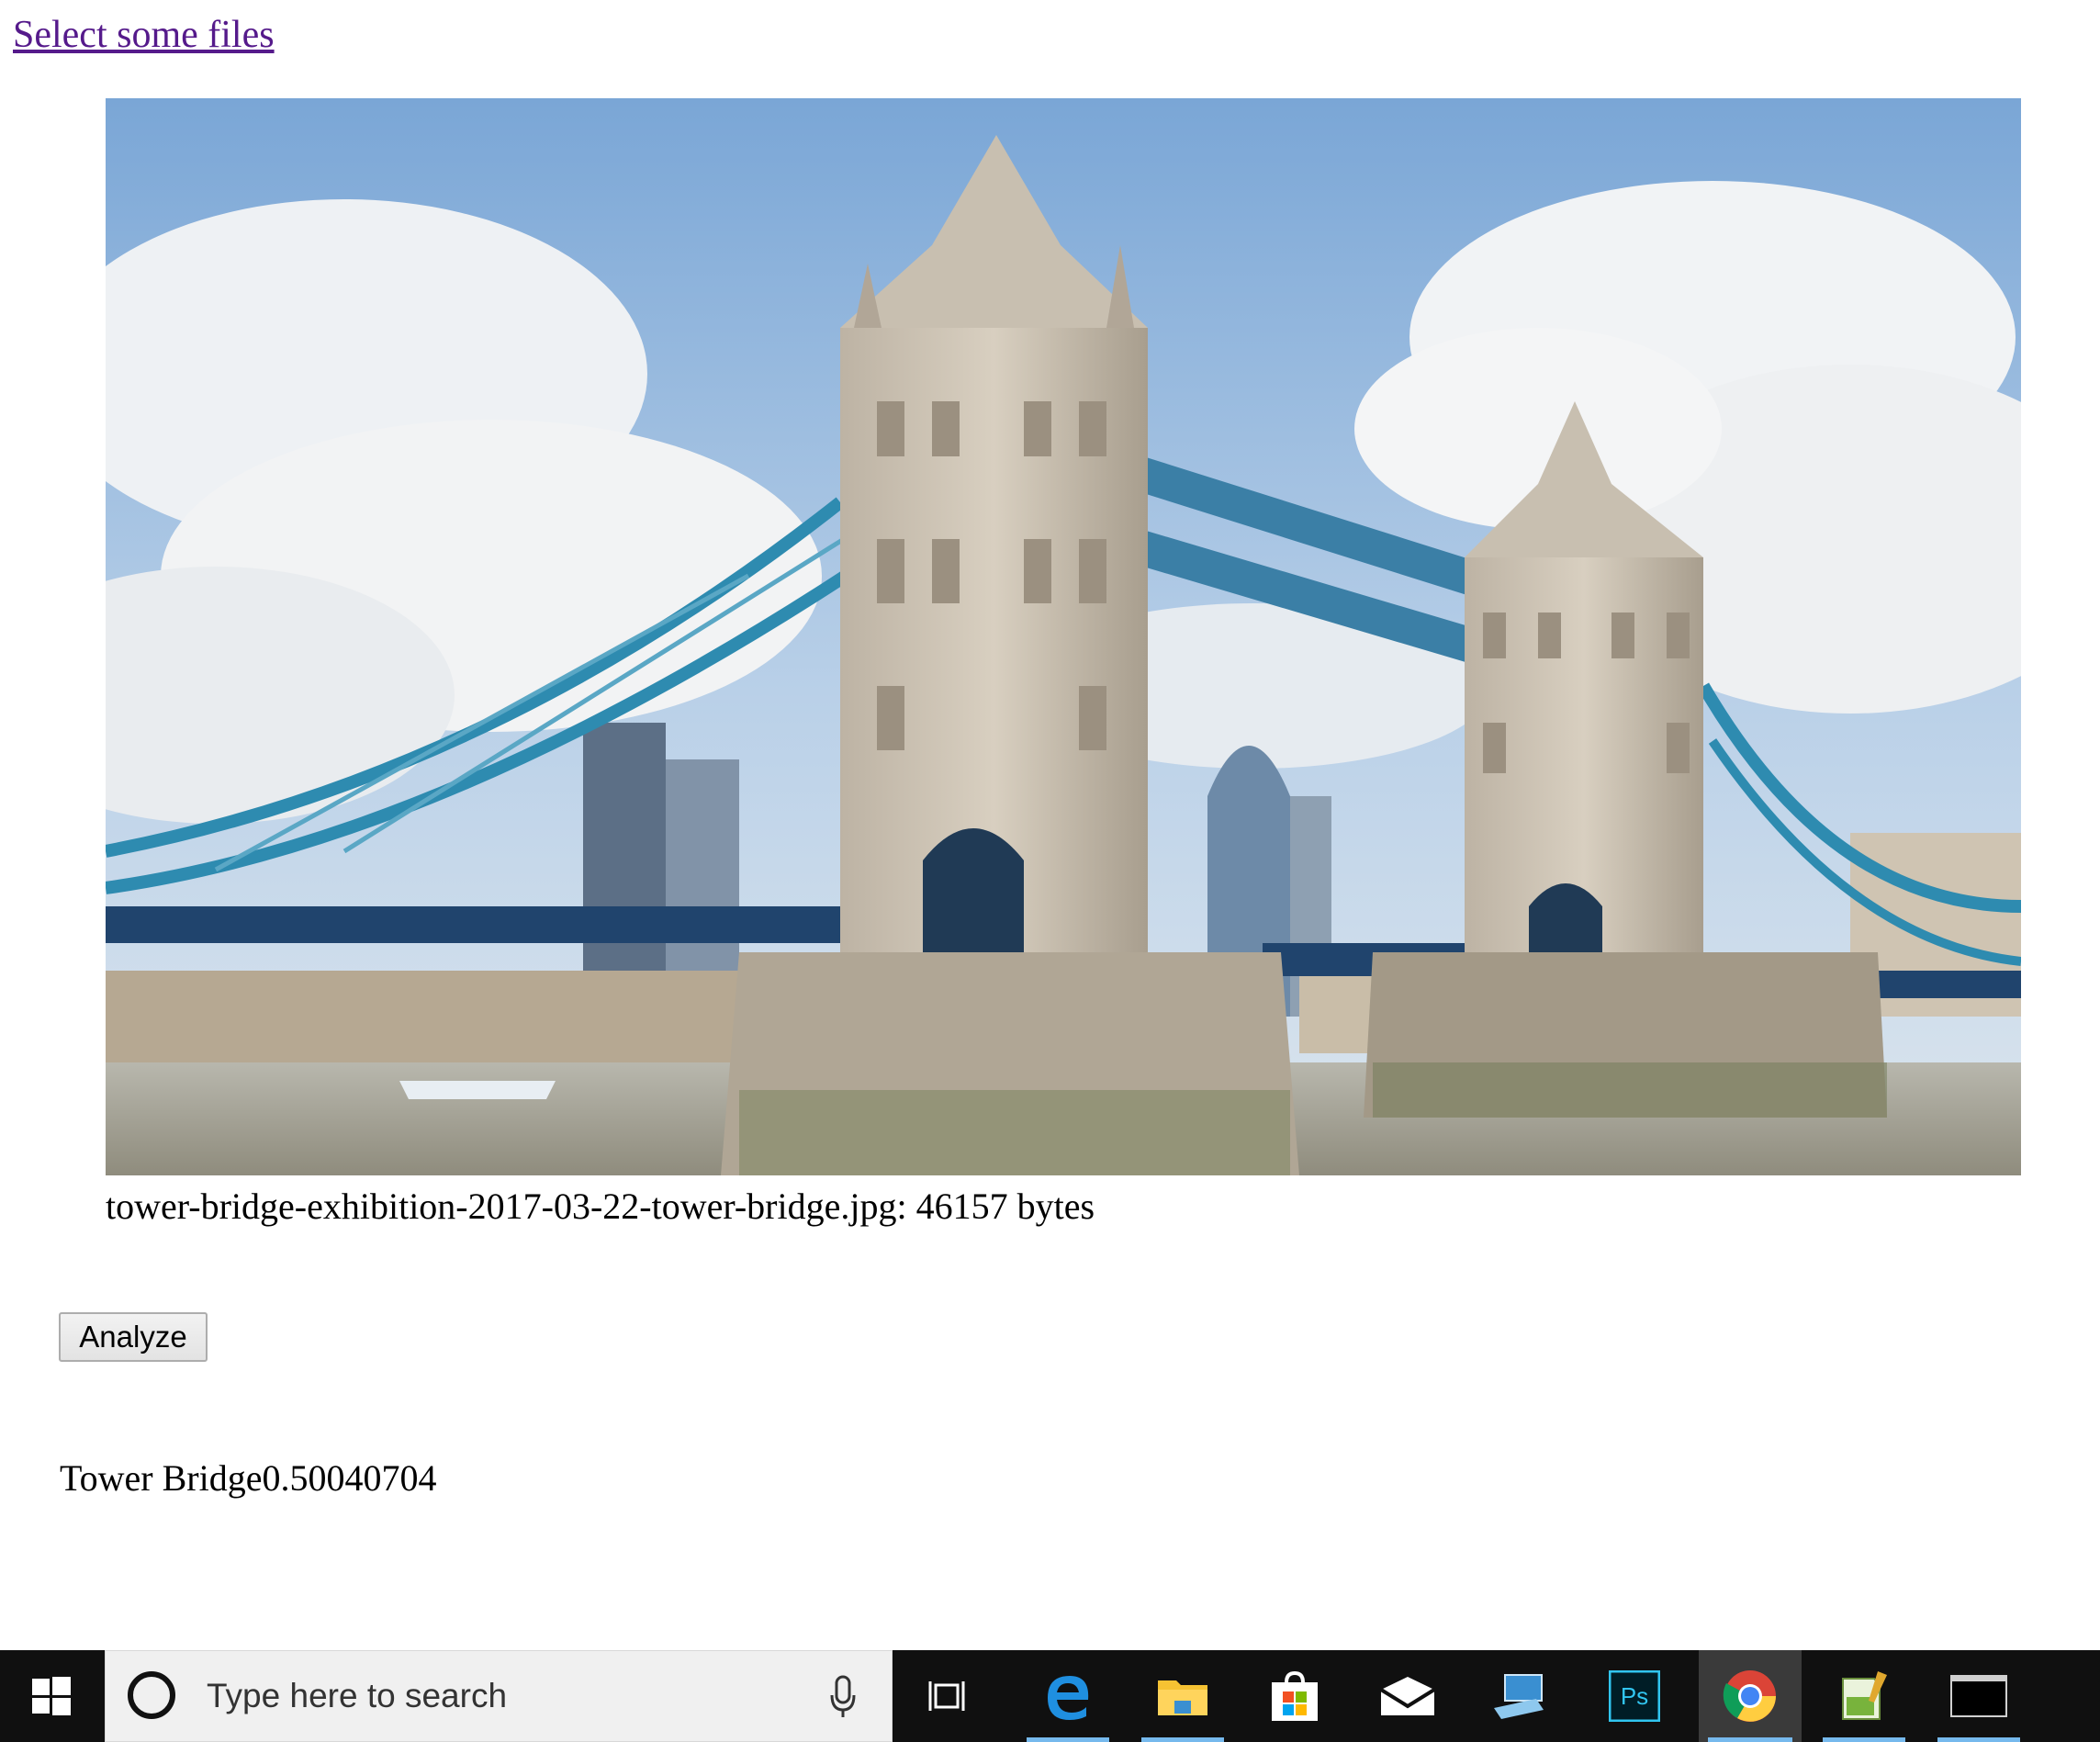 The image size is (2100, 1742). Describe the element at coordinates (1750, 1696) in the screenshot. I see `chrome-icon` at that location.